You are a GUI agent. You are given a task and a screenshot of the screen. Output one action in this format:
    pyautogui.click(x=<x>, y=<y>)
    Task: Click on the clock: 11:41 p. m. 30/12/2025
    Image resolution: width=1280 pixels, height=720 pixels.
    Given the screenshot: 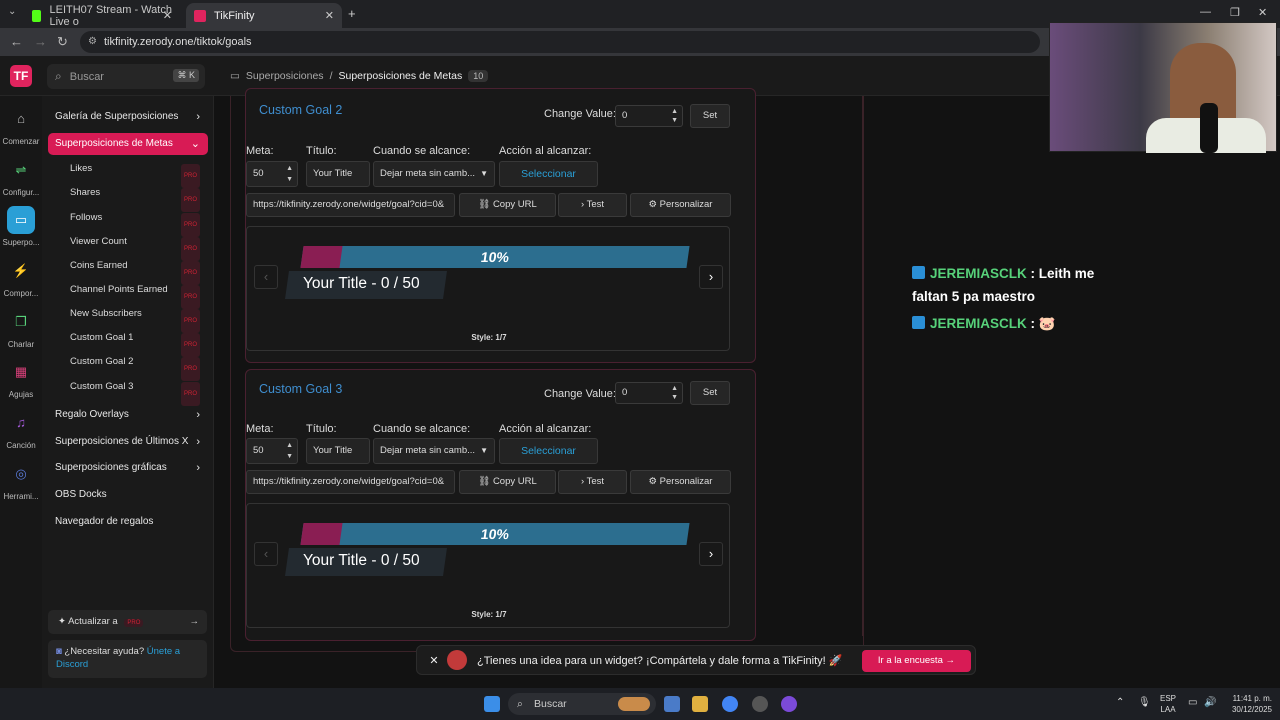 What is the action you would take?
    pyautogui.click(x=1252, y=704)
    